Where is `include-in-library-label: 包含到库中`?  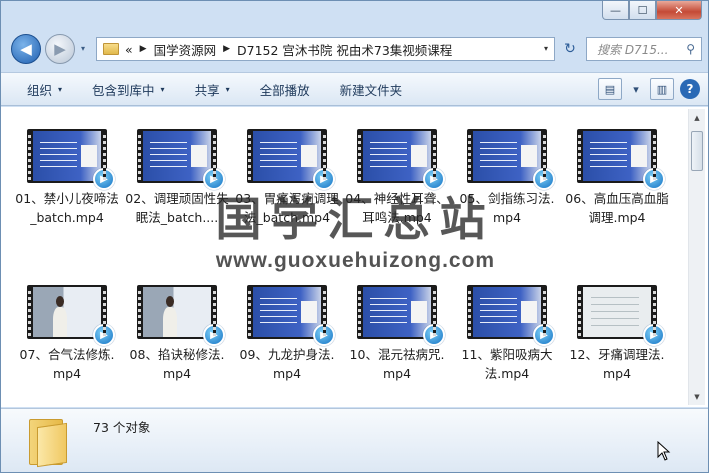
include-in-library-label: 包含到库中 is located at coordinates (123, 90).